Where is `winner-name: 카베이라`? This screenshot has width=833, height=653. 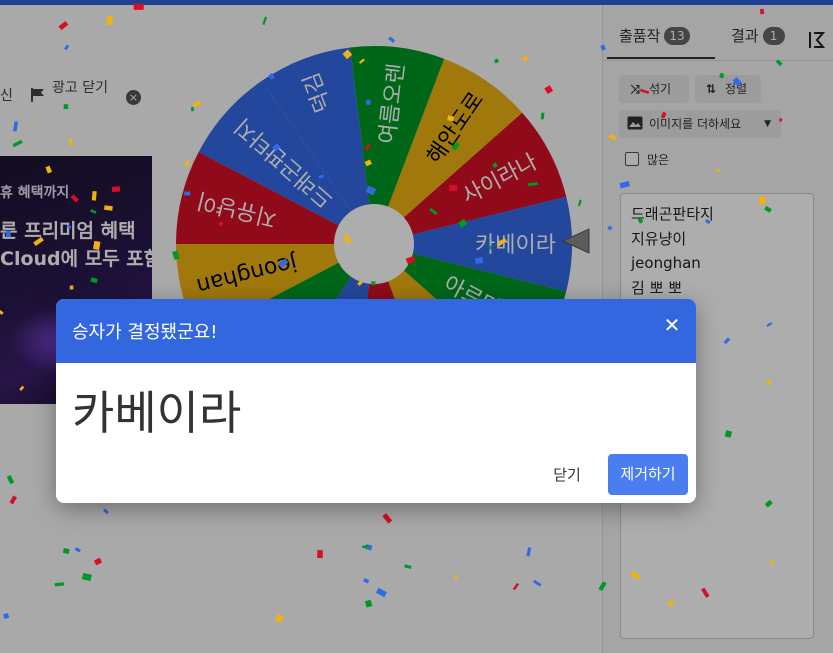 winner-name: 카베이라 is located at coordinates (157, 413).